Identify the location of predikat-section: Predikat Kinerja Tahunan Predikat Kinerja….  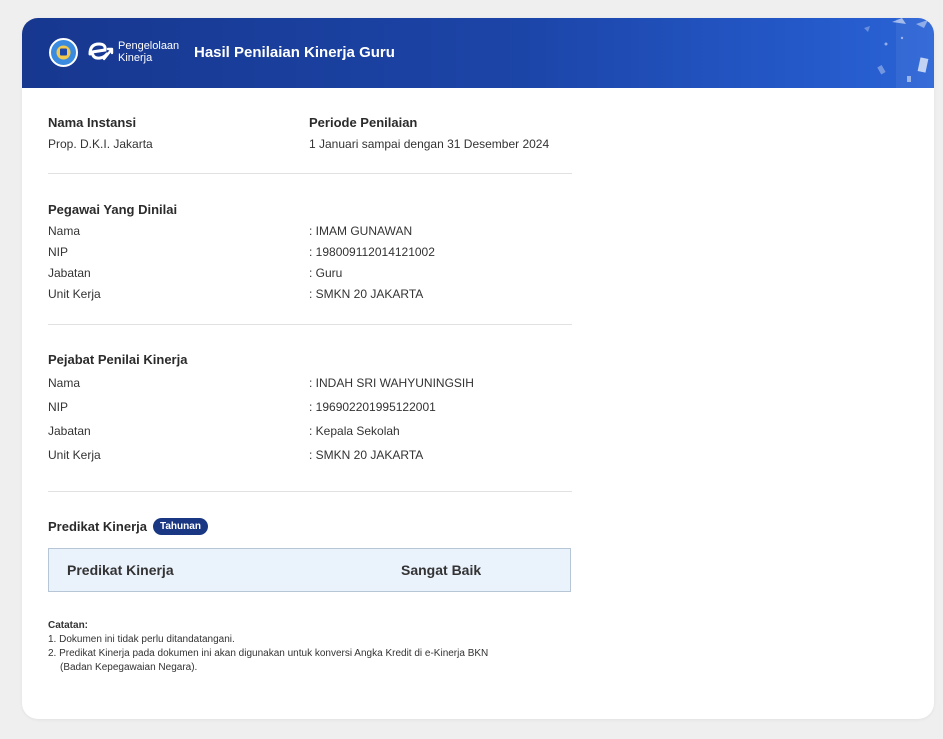
(310, 555).